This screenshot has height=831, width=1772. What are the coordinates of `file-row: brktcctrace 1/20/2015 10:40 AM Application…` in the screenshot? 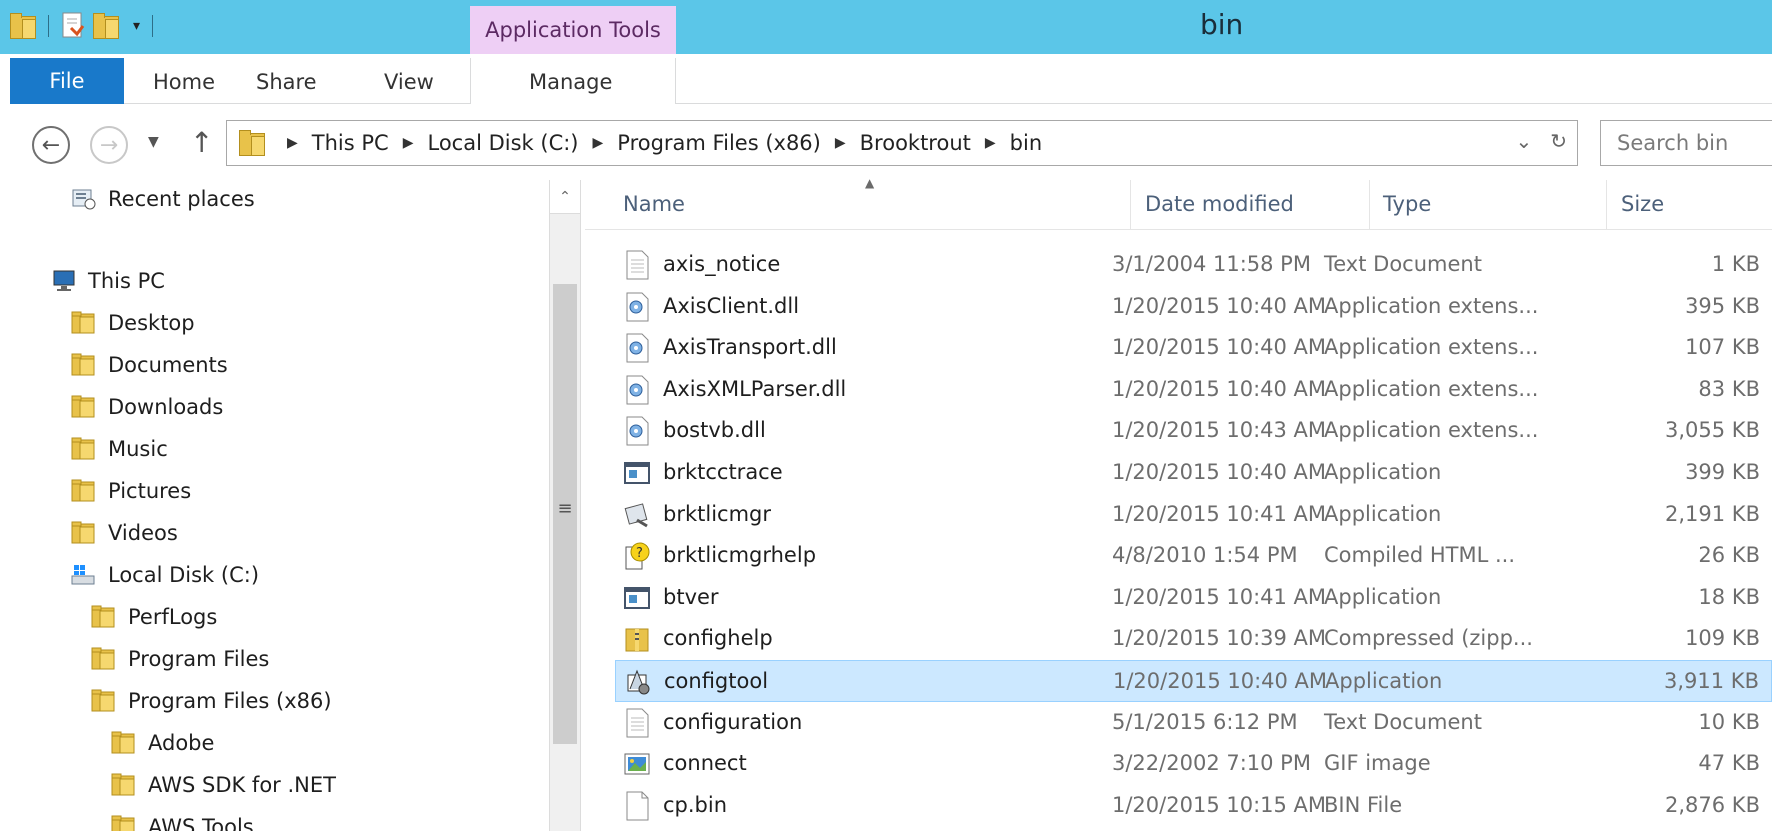 It's located at (1193, 473).